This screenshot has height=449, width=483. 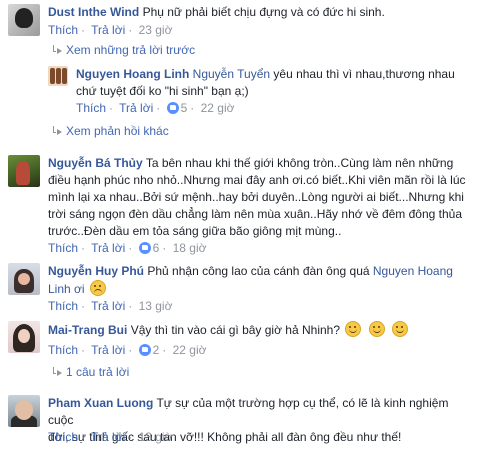 I want to click on comment-text: yêu nhau thì vì nhau,thương nhau, so click(x=364, y=74).